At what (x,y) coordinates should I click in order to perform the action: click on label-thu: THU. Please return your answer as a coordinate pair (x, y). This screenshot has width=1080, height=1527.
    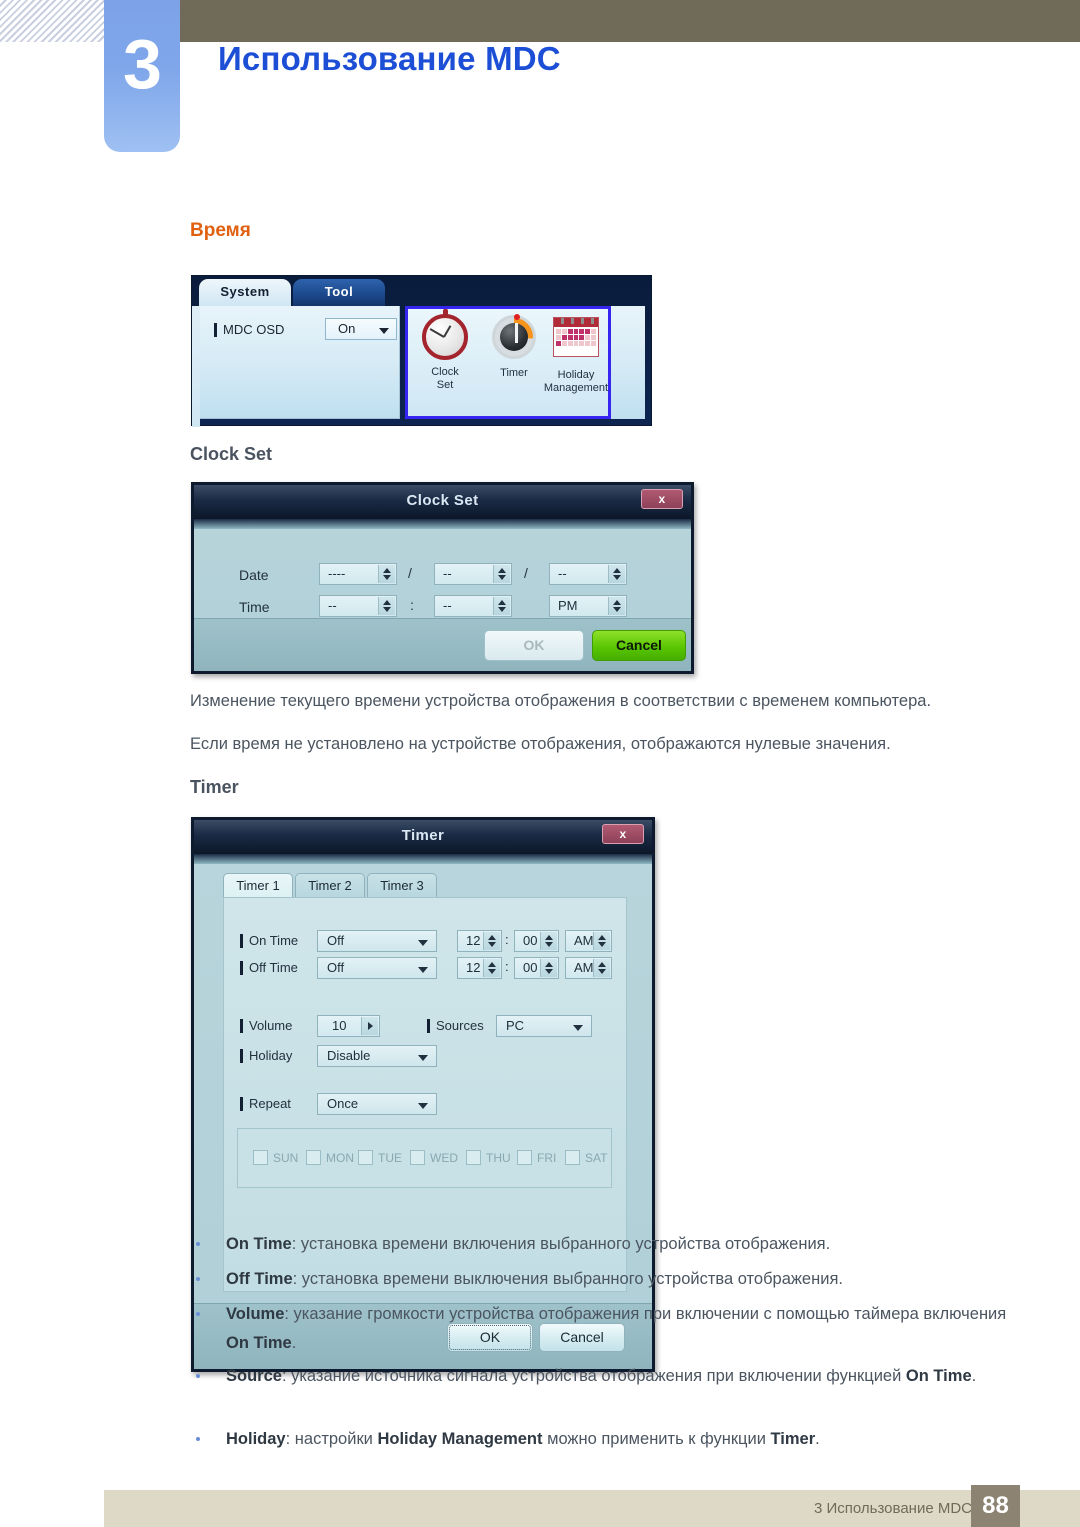
    Looking at the image, I should click on (498, 1158).